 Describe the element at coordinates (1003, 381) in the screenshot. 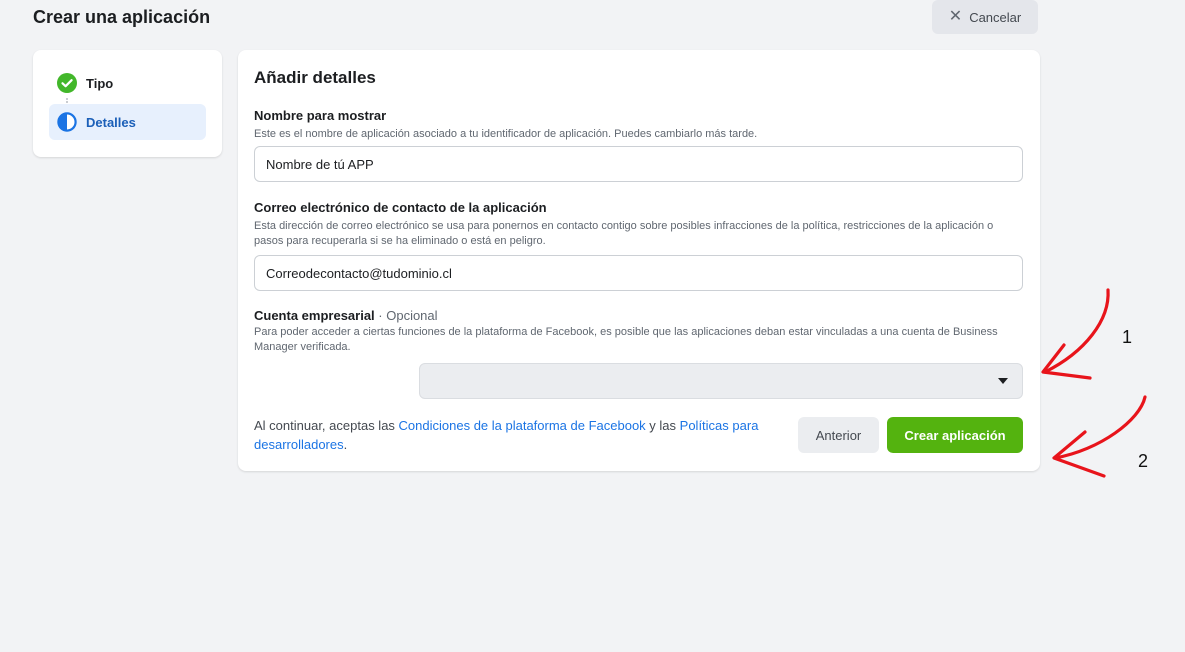

I see `caret-down-icon` at that location.